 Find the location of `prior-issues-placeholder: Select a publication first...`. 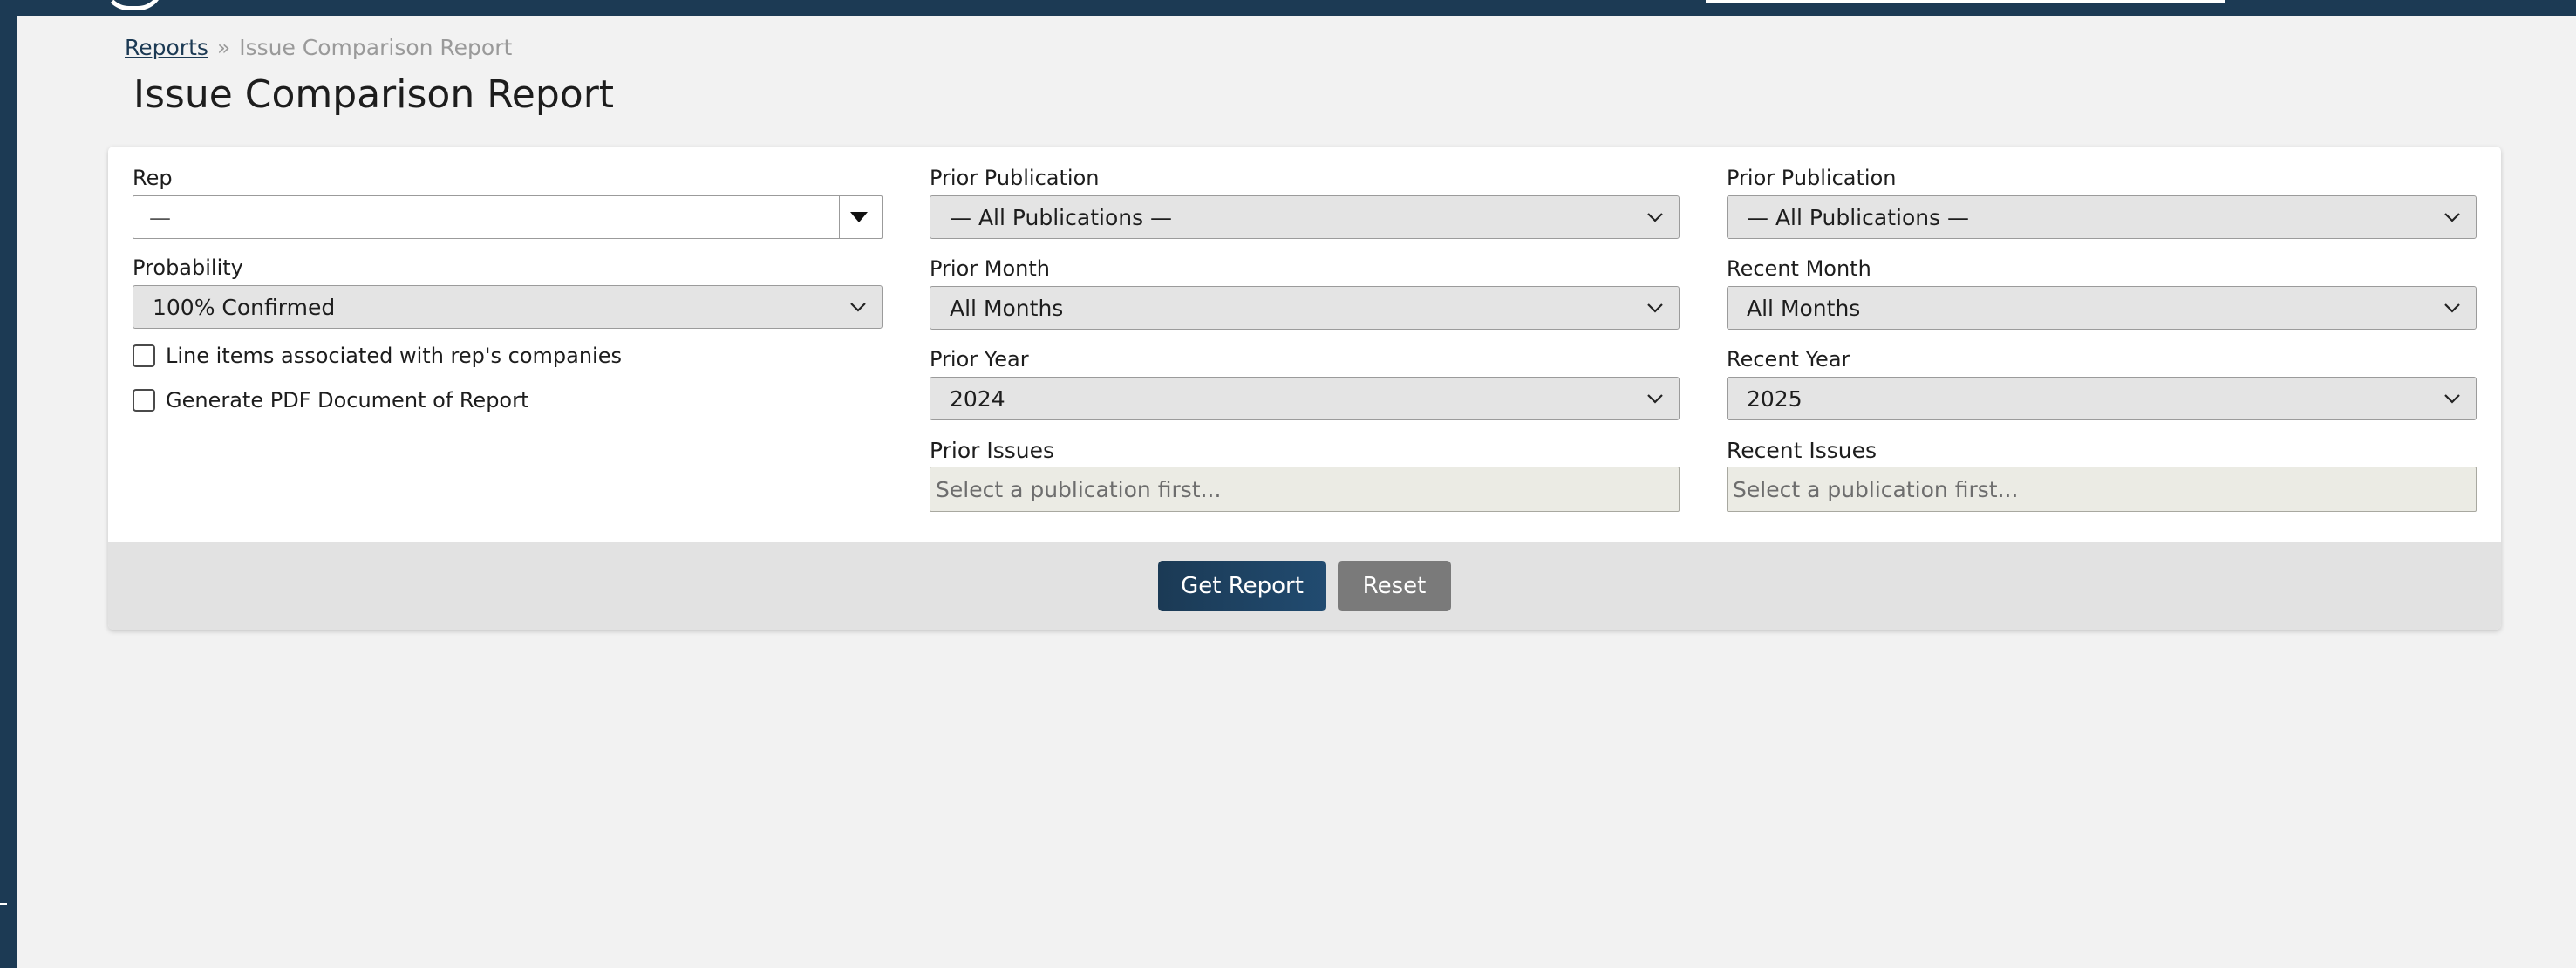

prior-issues-placeholder: Select a publication first... is located at coordinates (1079, 489).